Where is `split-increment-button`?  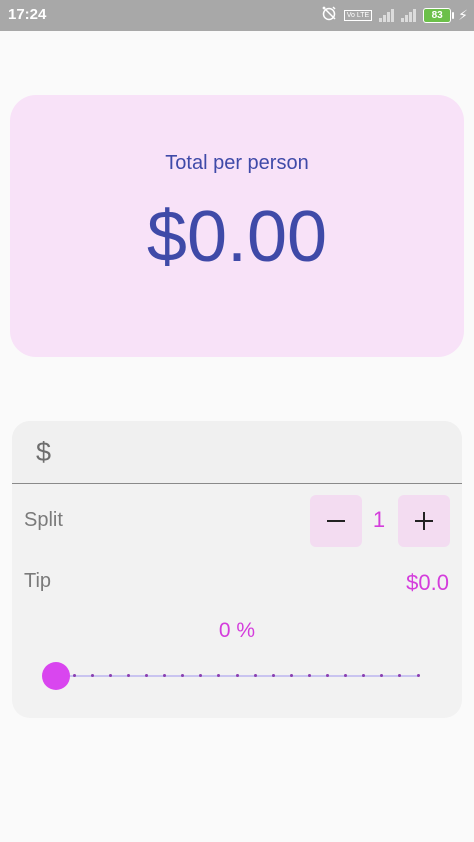
split-increment-button is located at coordinates (424, 521).